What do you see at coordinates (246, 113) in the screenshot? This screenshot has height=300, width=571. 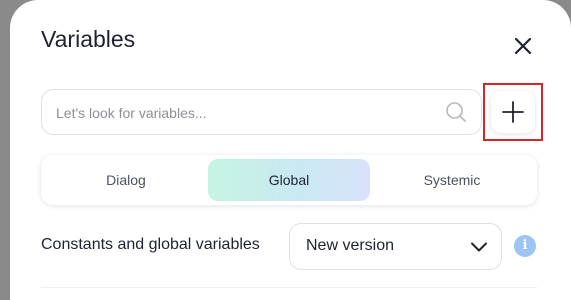 I see `search-input` at bounding box center [246, 113].